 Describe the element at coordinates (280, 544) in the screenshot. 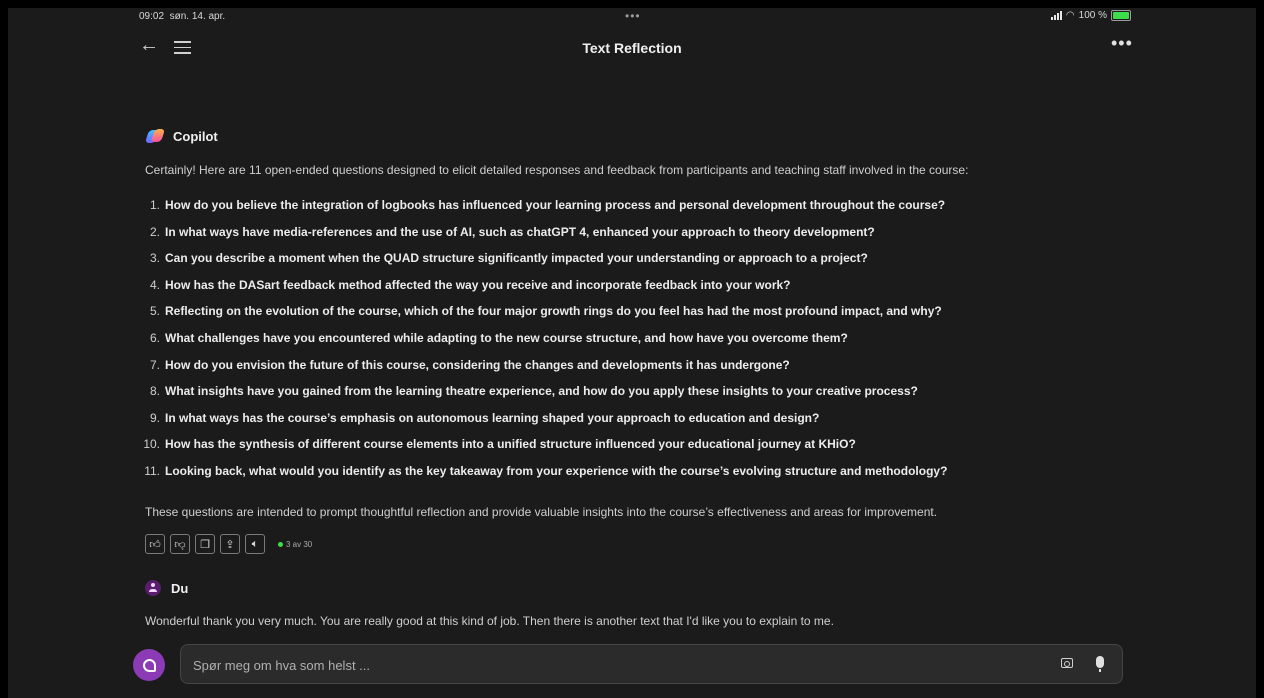

I see `status-dot-icon` at that location.